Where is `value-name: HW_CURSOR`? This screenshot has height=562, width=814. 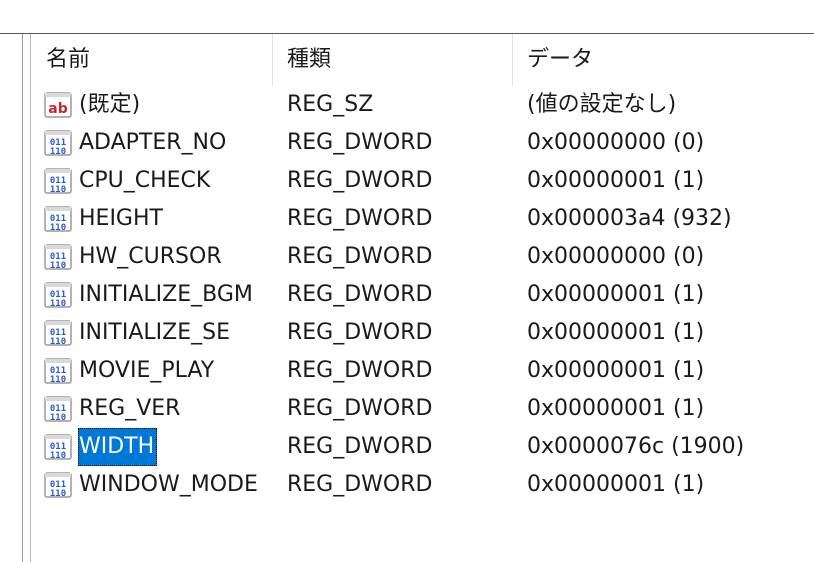
value-name: HW_CURSOR is located at coordinates (150, 256).